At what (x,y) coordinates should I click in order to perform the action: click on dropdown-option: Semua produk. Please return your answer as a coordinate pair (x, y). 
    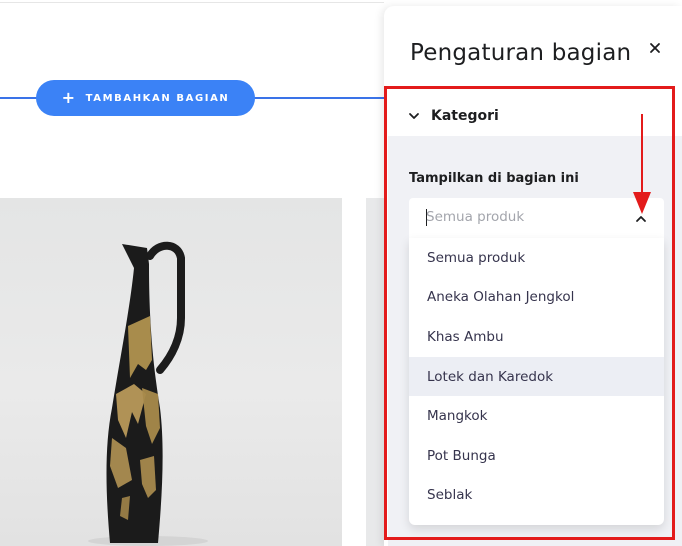
    Looking at the image, I should click on (536, 258).